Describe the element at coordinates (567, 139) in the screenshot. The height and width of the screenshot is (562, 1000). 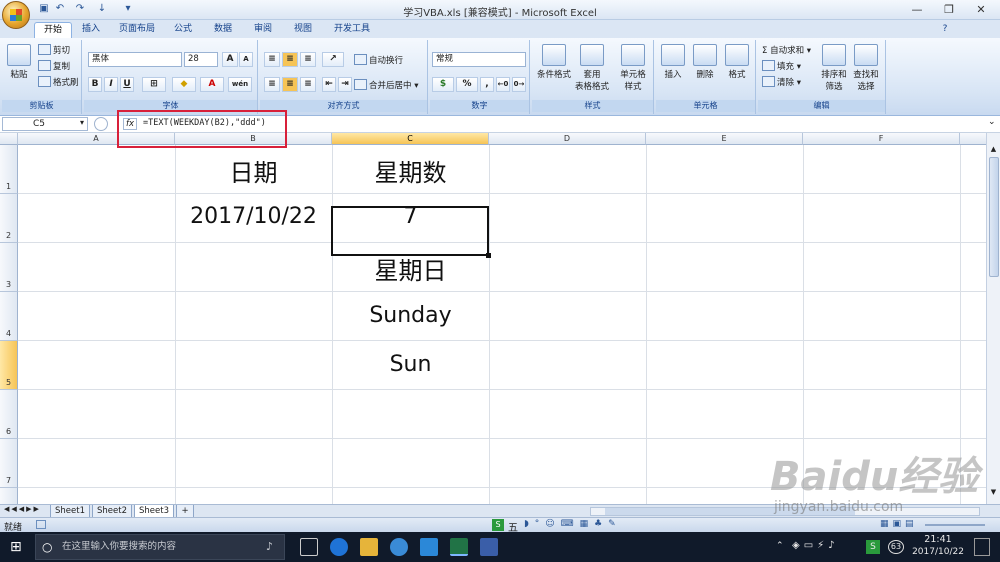
I see `column-header-d: D` at that location.